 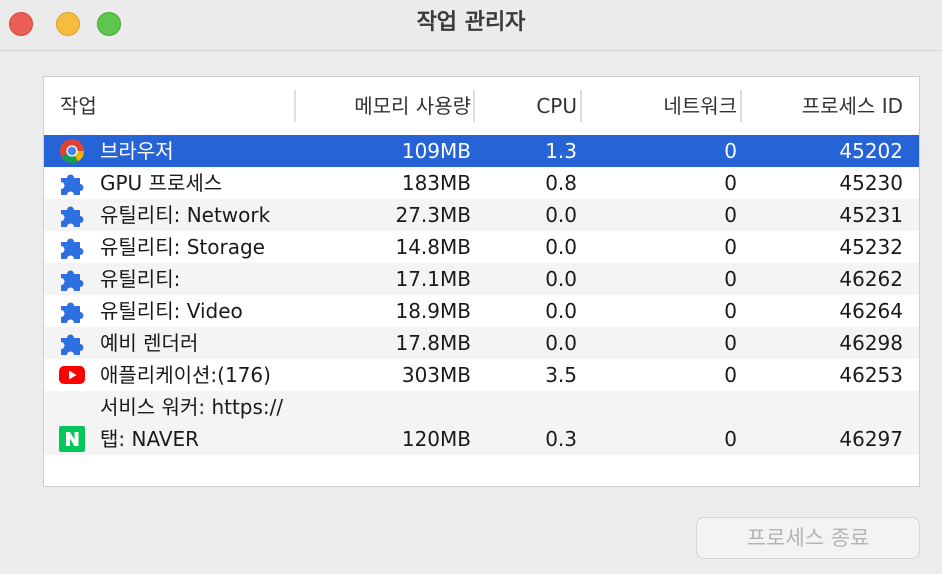 I want to click on process-id-value: 45231, so click(x=871, y=215).